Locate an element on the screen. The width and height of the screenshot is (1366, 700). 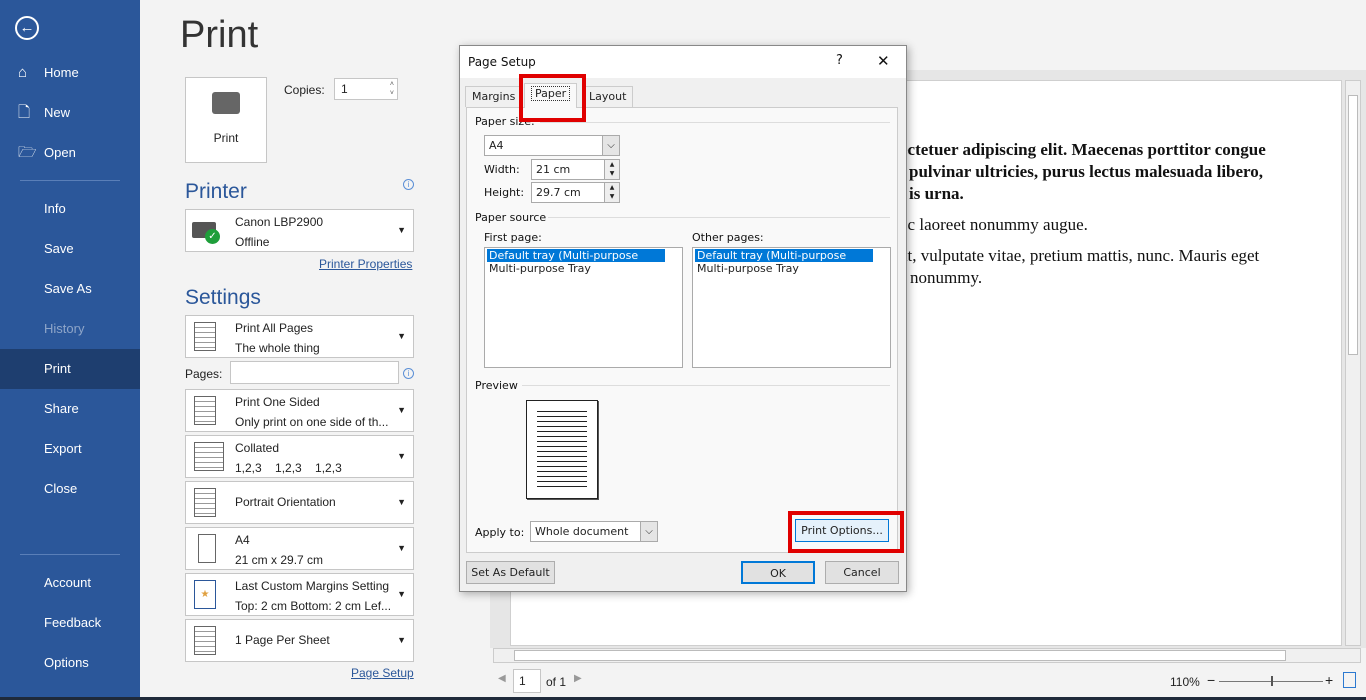
highlight-box is located at coordinates (552, 98).